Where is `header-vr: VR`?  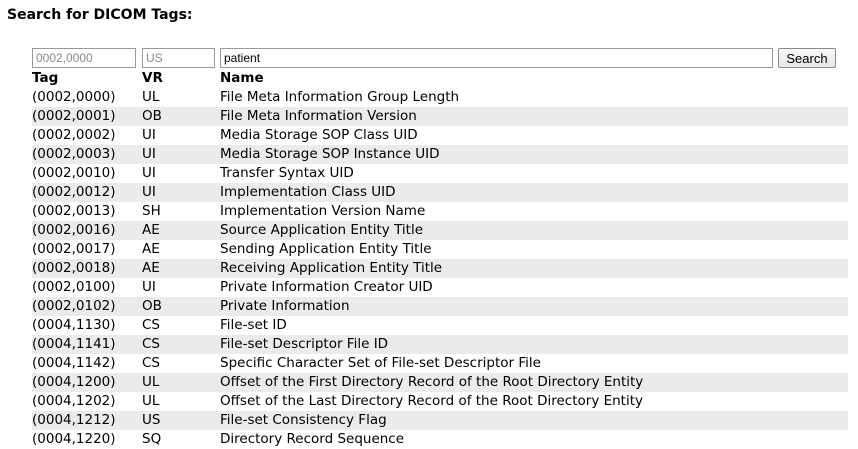
header-vr: VR is located at coordinates (152, 78).